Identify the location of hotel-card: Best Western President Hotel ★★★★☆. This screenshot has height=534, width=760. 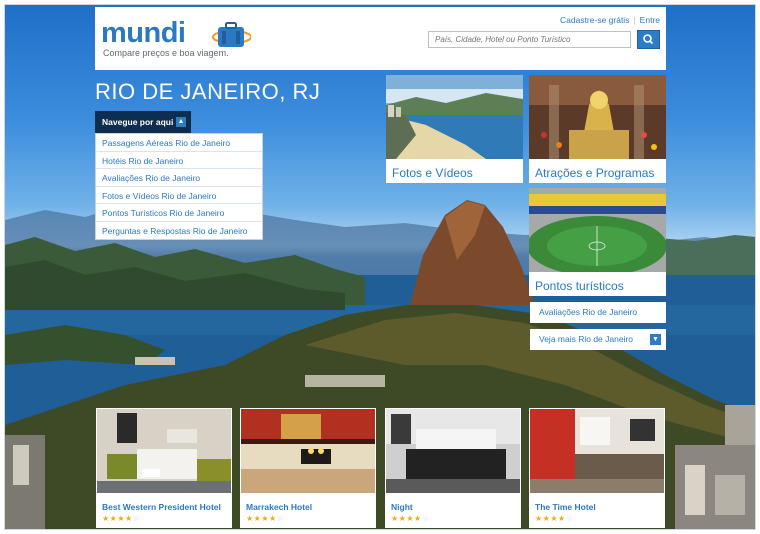
(164, 468).